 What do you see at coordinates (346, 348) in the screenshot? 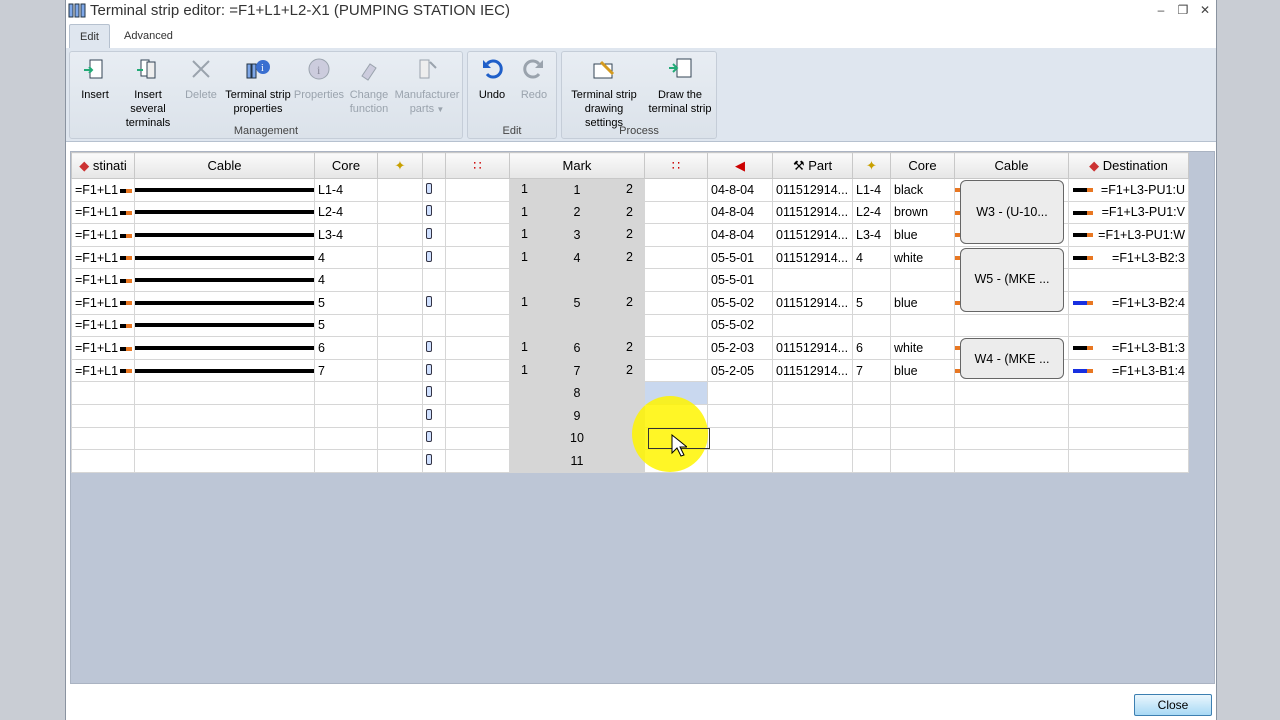
I see `cell-core-left: 6` at bounding box center [346, 348].